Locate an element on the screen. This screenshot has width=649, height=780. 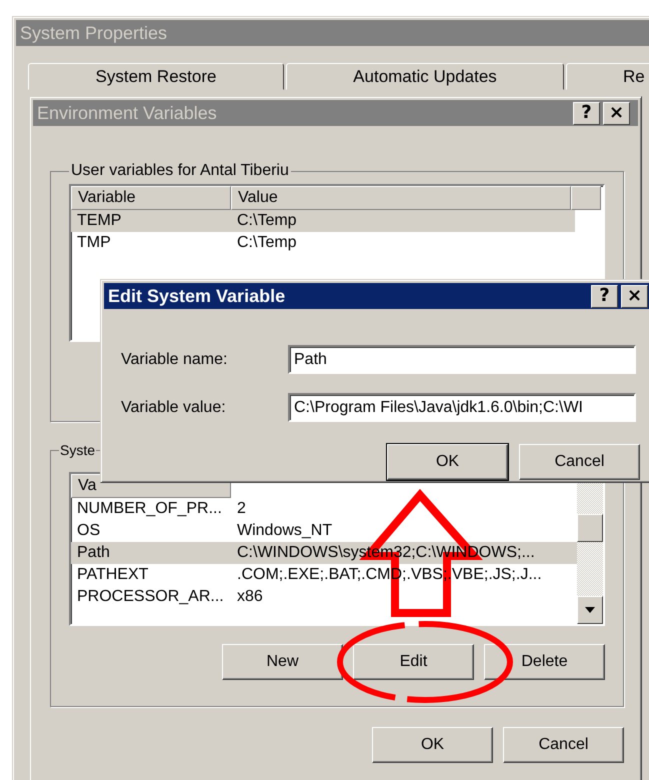
list-row: OS Windows_NT is located at coordinates (324, 531).